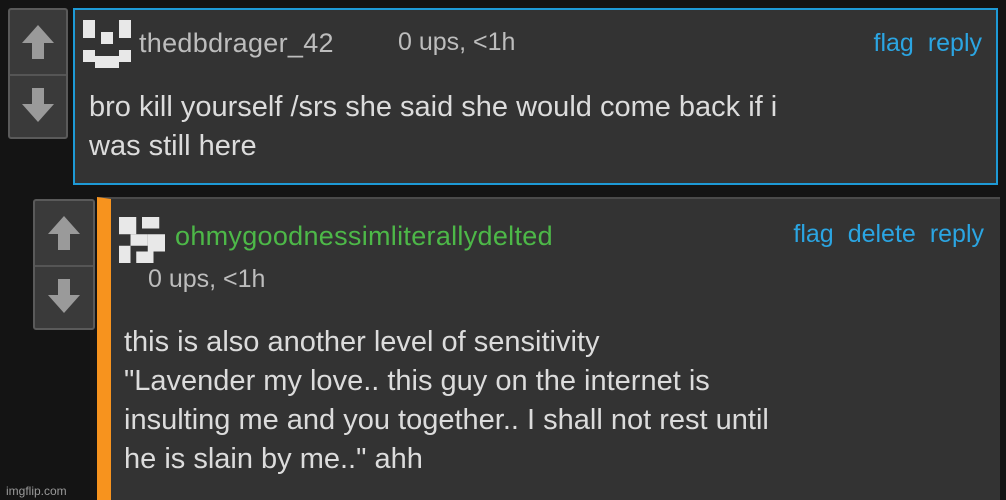 This screenshot has width=1006, height=500. Describe the element at coordinates (364, 236) in the screenshot. I see `username: ohmygoodnessimliterallydelted` at that location.